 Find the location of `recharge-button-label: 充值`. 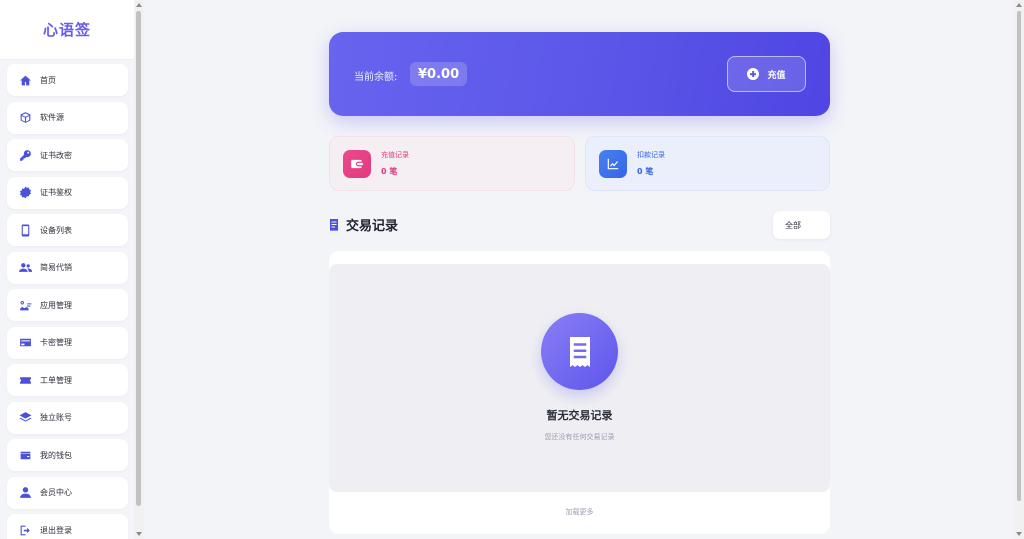

recharge-button-label: 充值 is located at coordinates (776, 75).